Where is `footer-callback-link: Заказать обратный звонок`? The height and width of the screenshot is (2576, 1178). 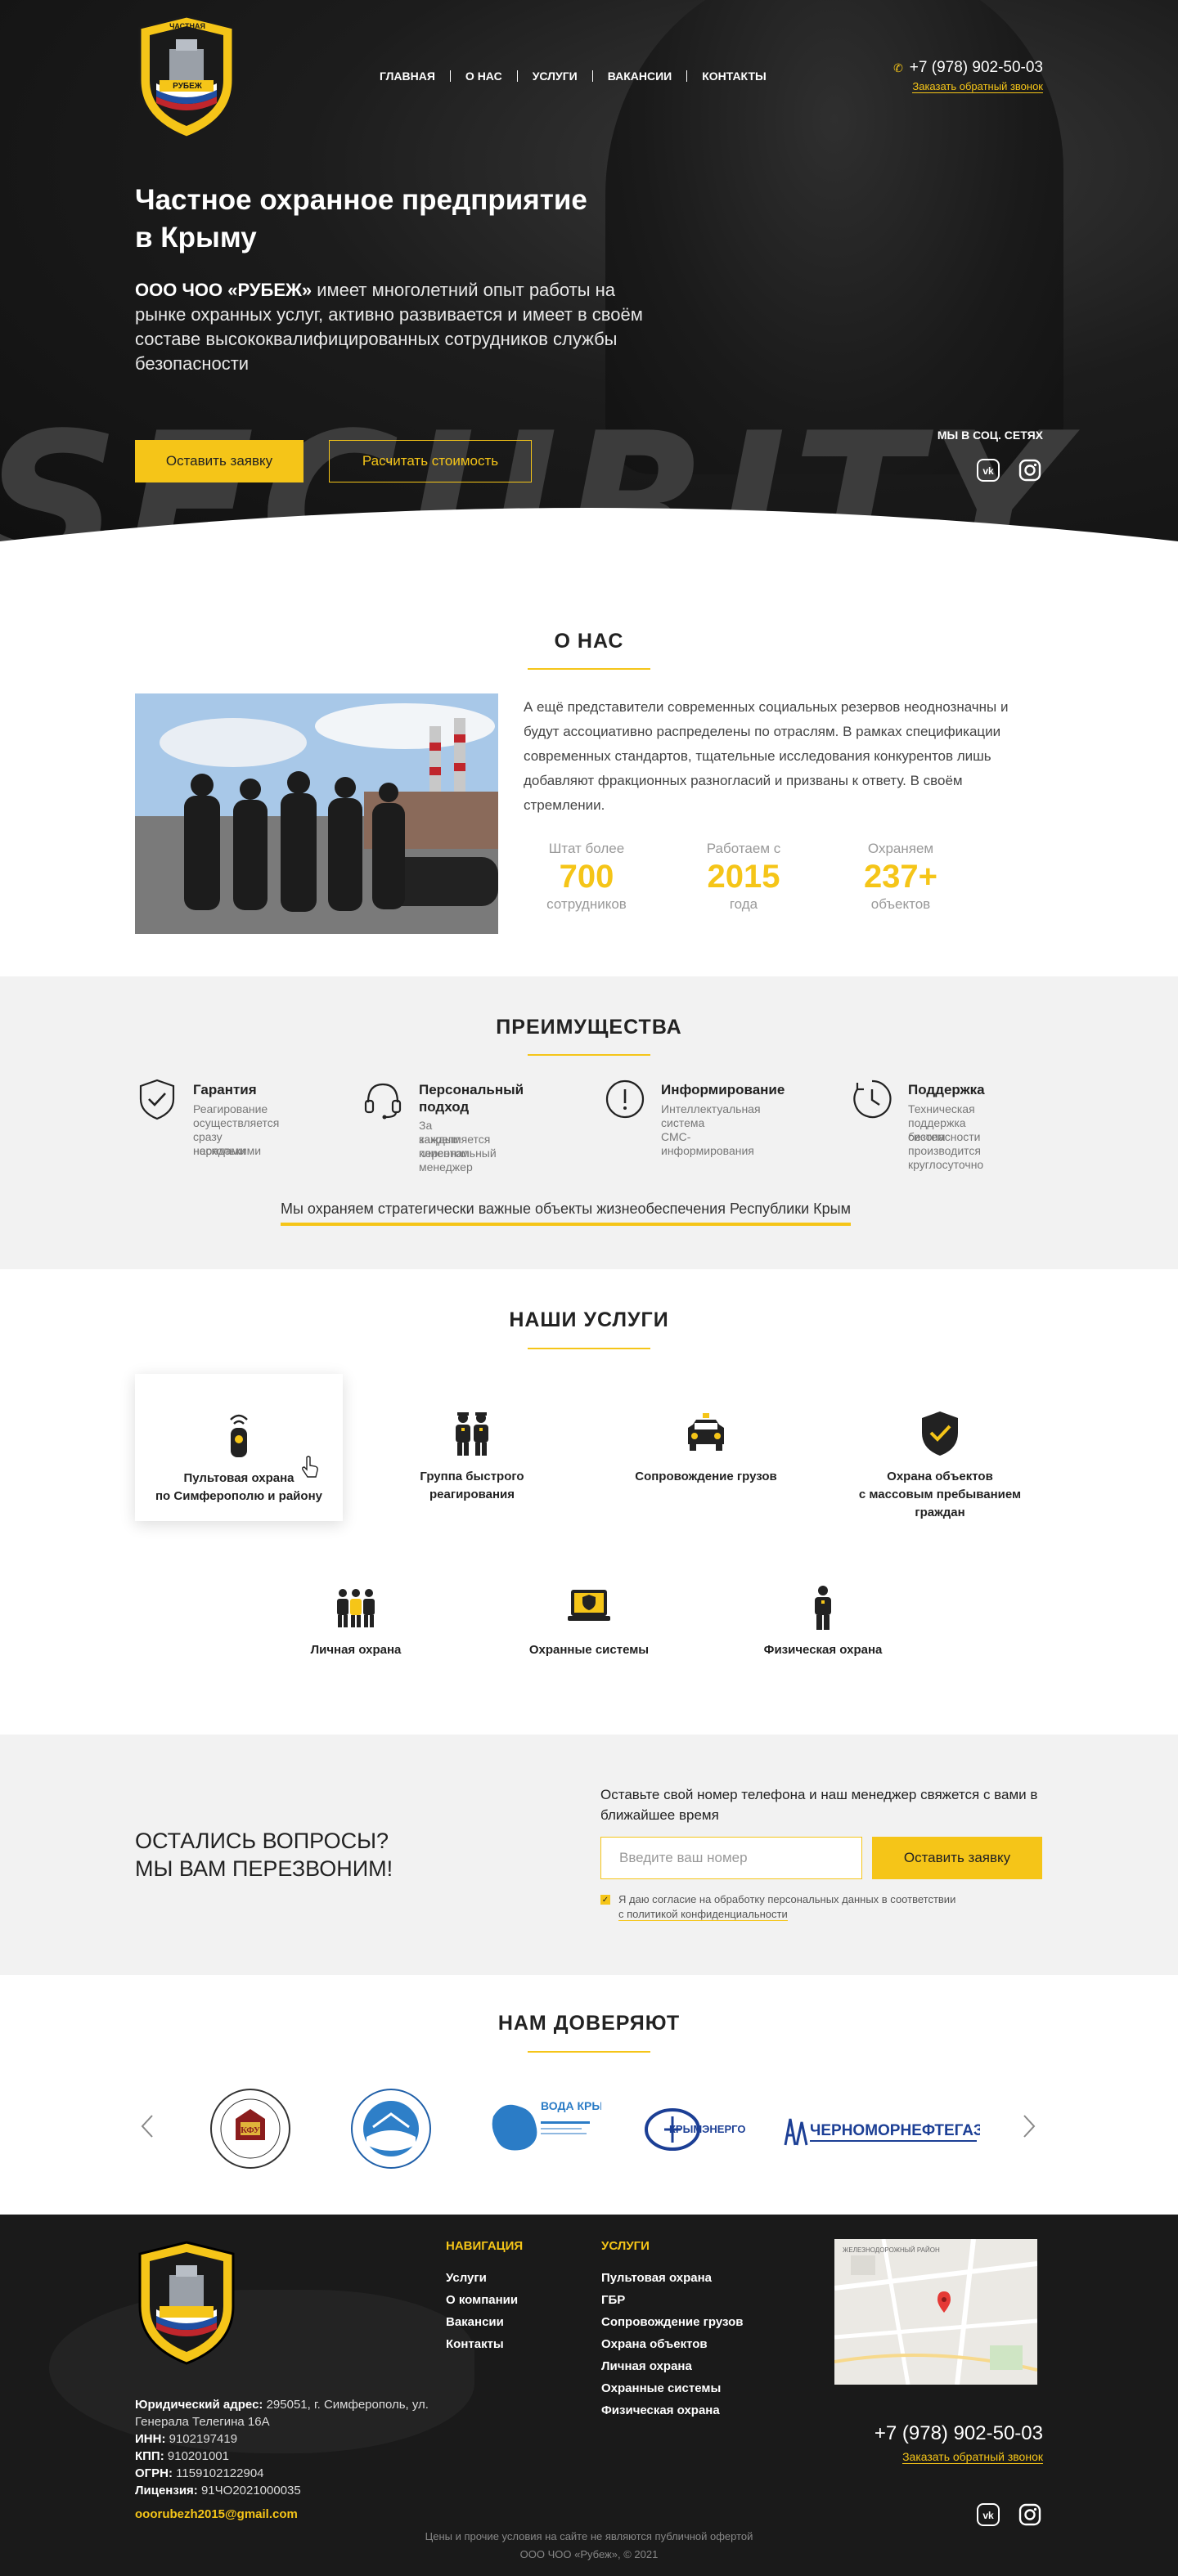 footer-callback-link: Заказать обратный звонок is located at coordinates (972, 2457).